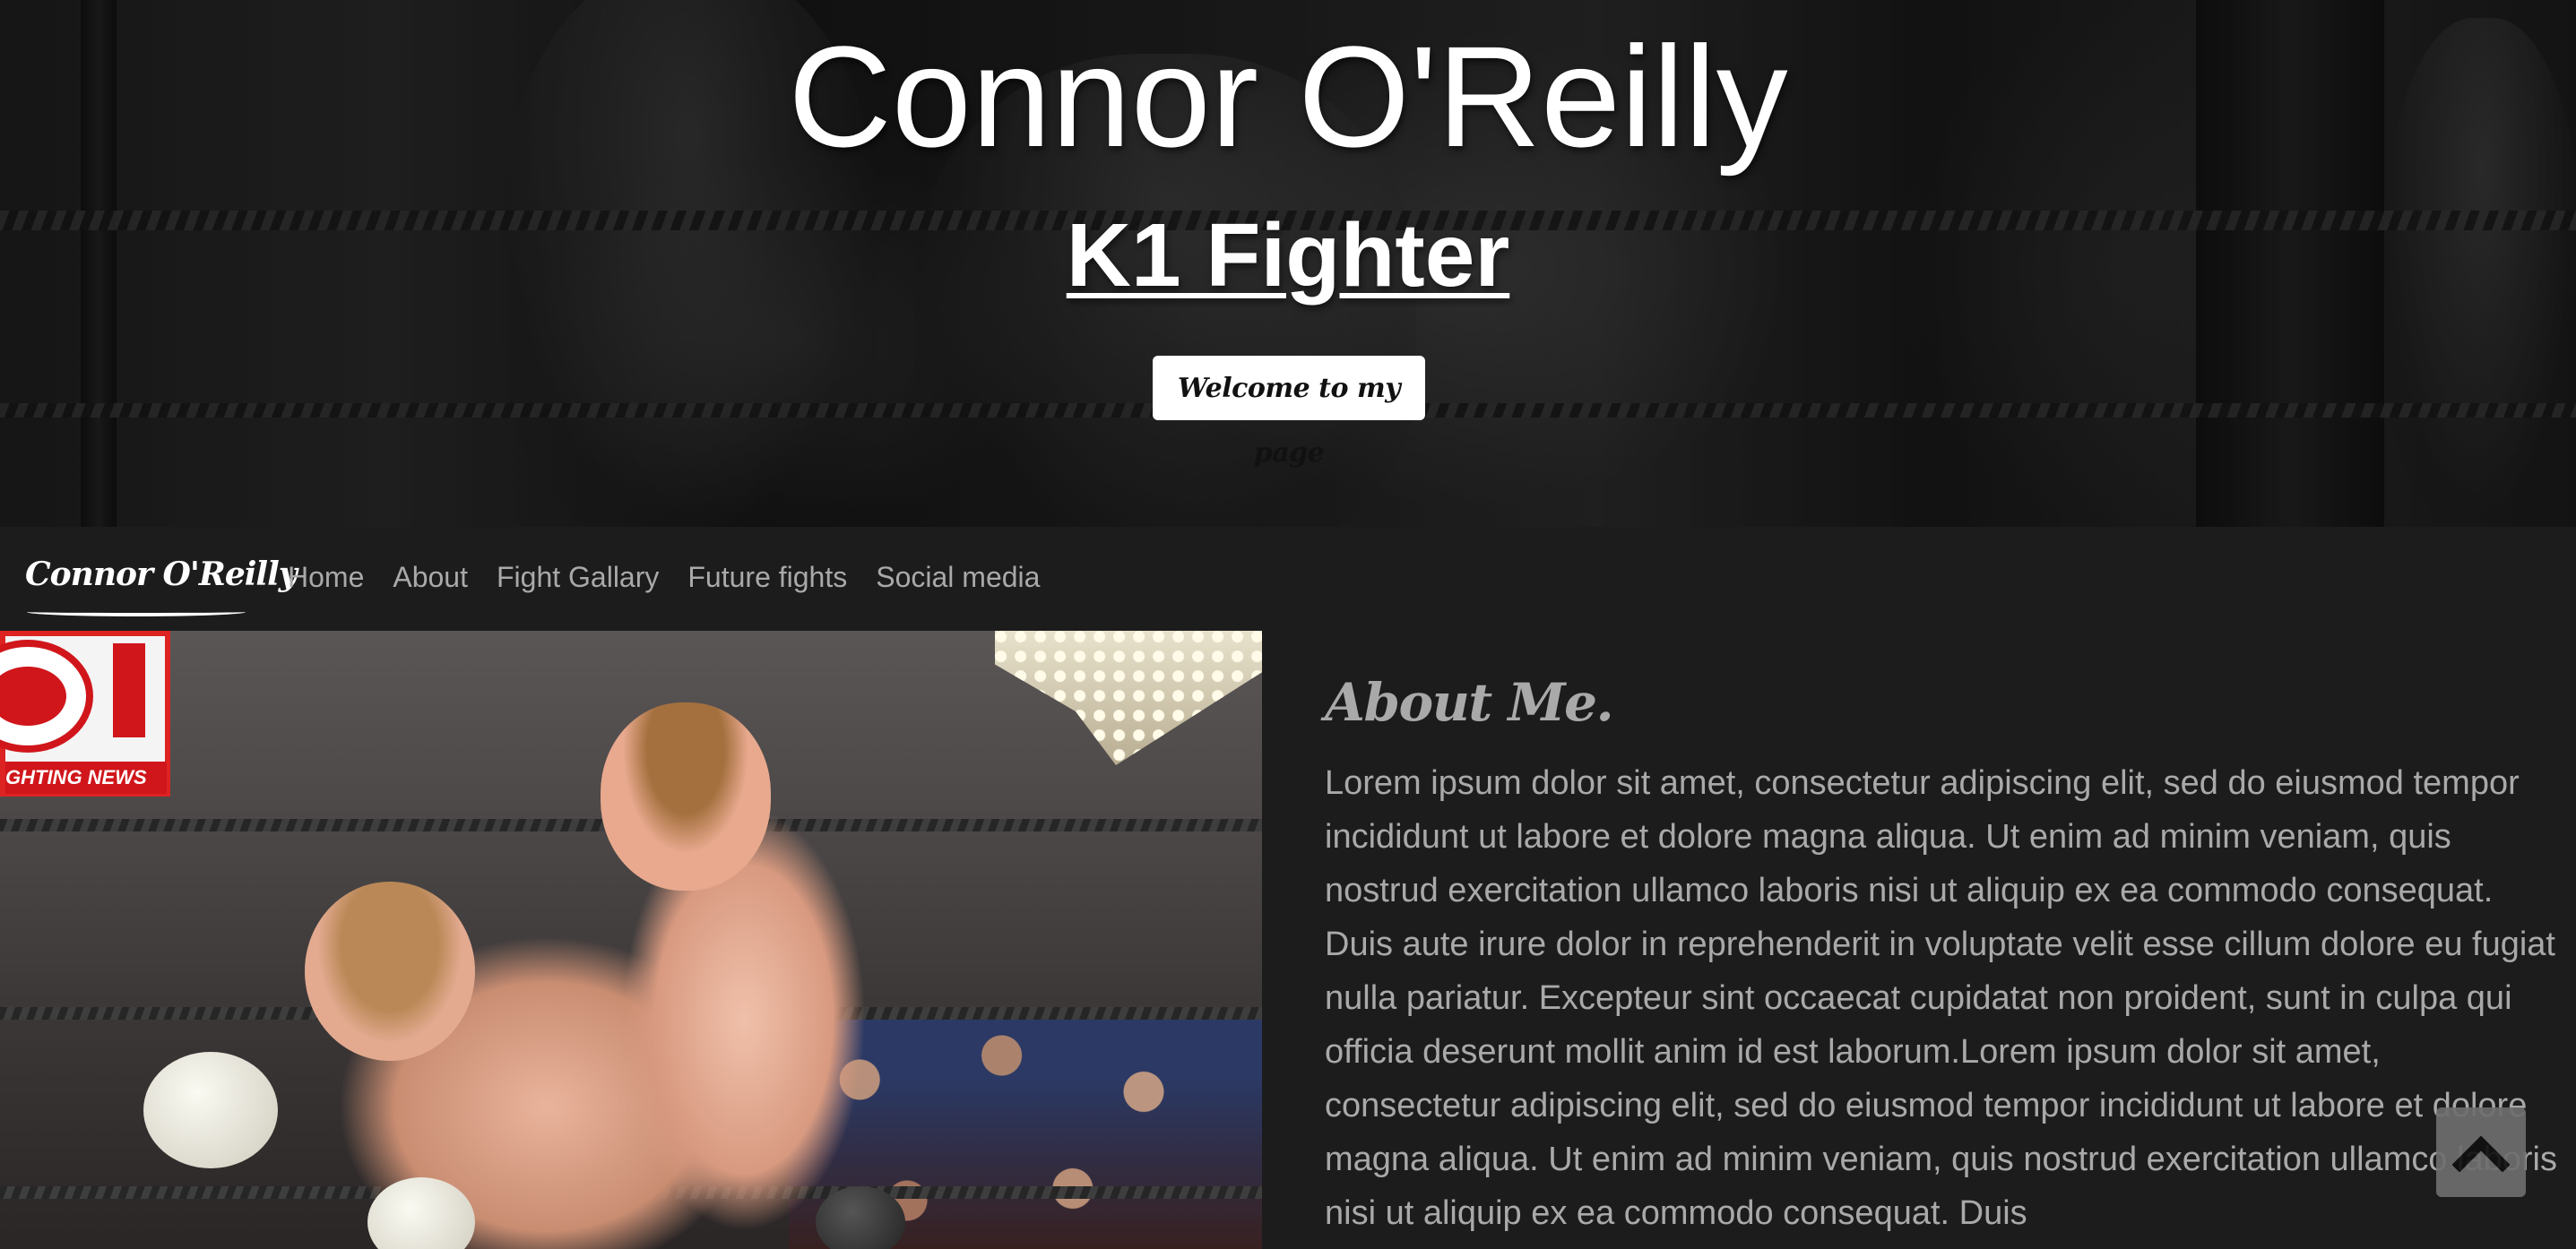  Describe the element at coordinates (326, 577) in the screenshot. I see `nav-link-home: Home` at that location.